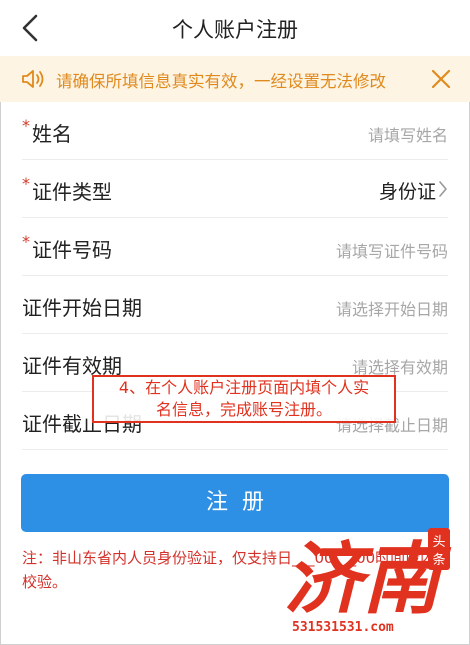 This screenshot has width=470, height=645. Describe the element at coordinates (235, 449) in the screenshot. I see `divider` at that location.